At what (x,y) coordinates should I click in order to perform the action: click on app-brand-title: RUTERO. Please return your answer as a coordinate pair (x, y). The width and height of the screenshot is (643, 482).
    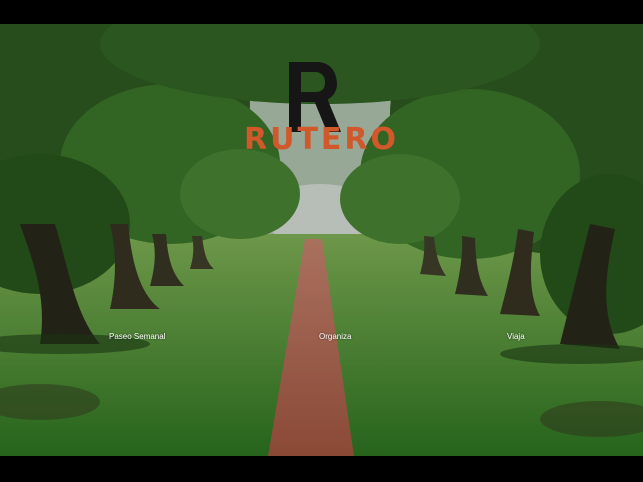
    Looking at the image, I should click on (321, 139).